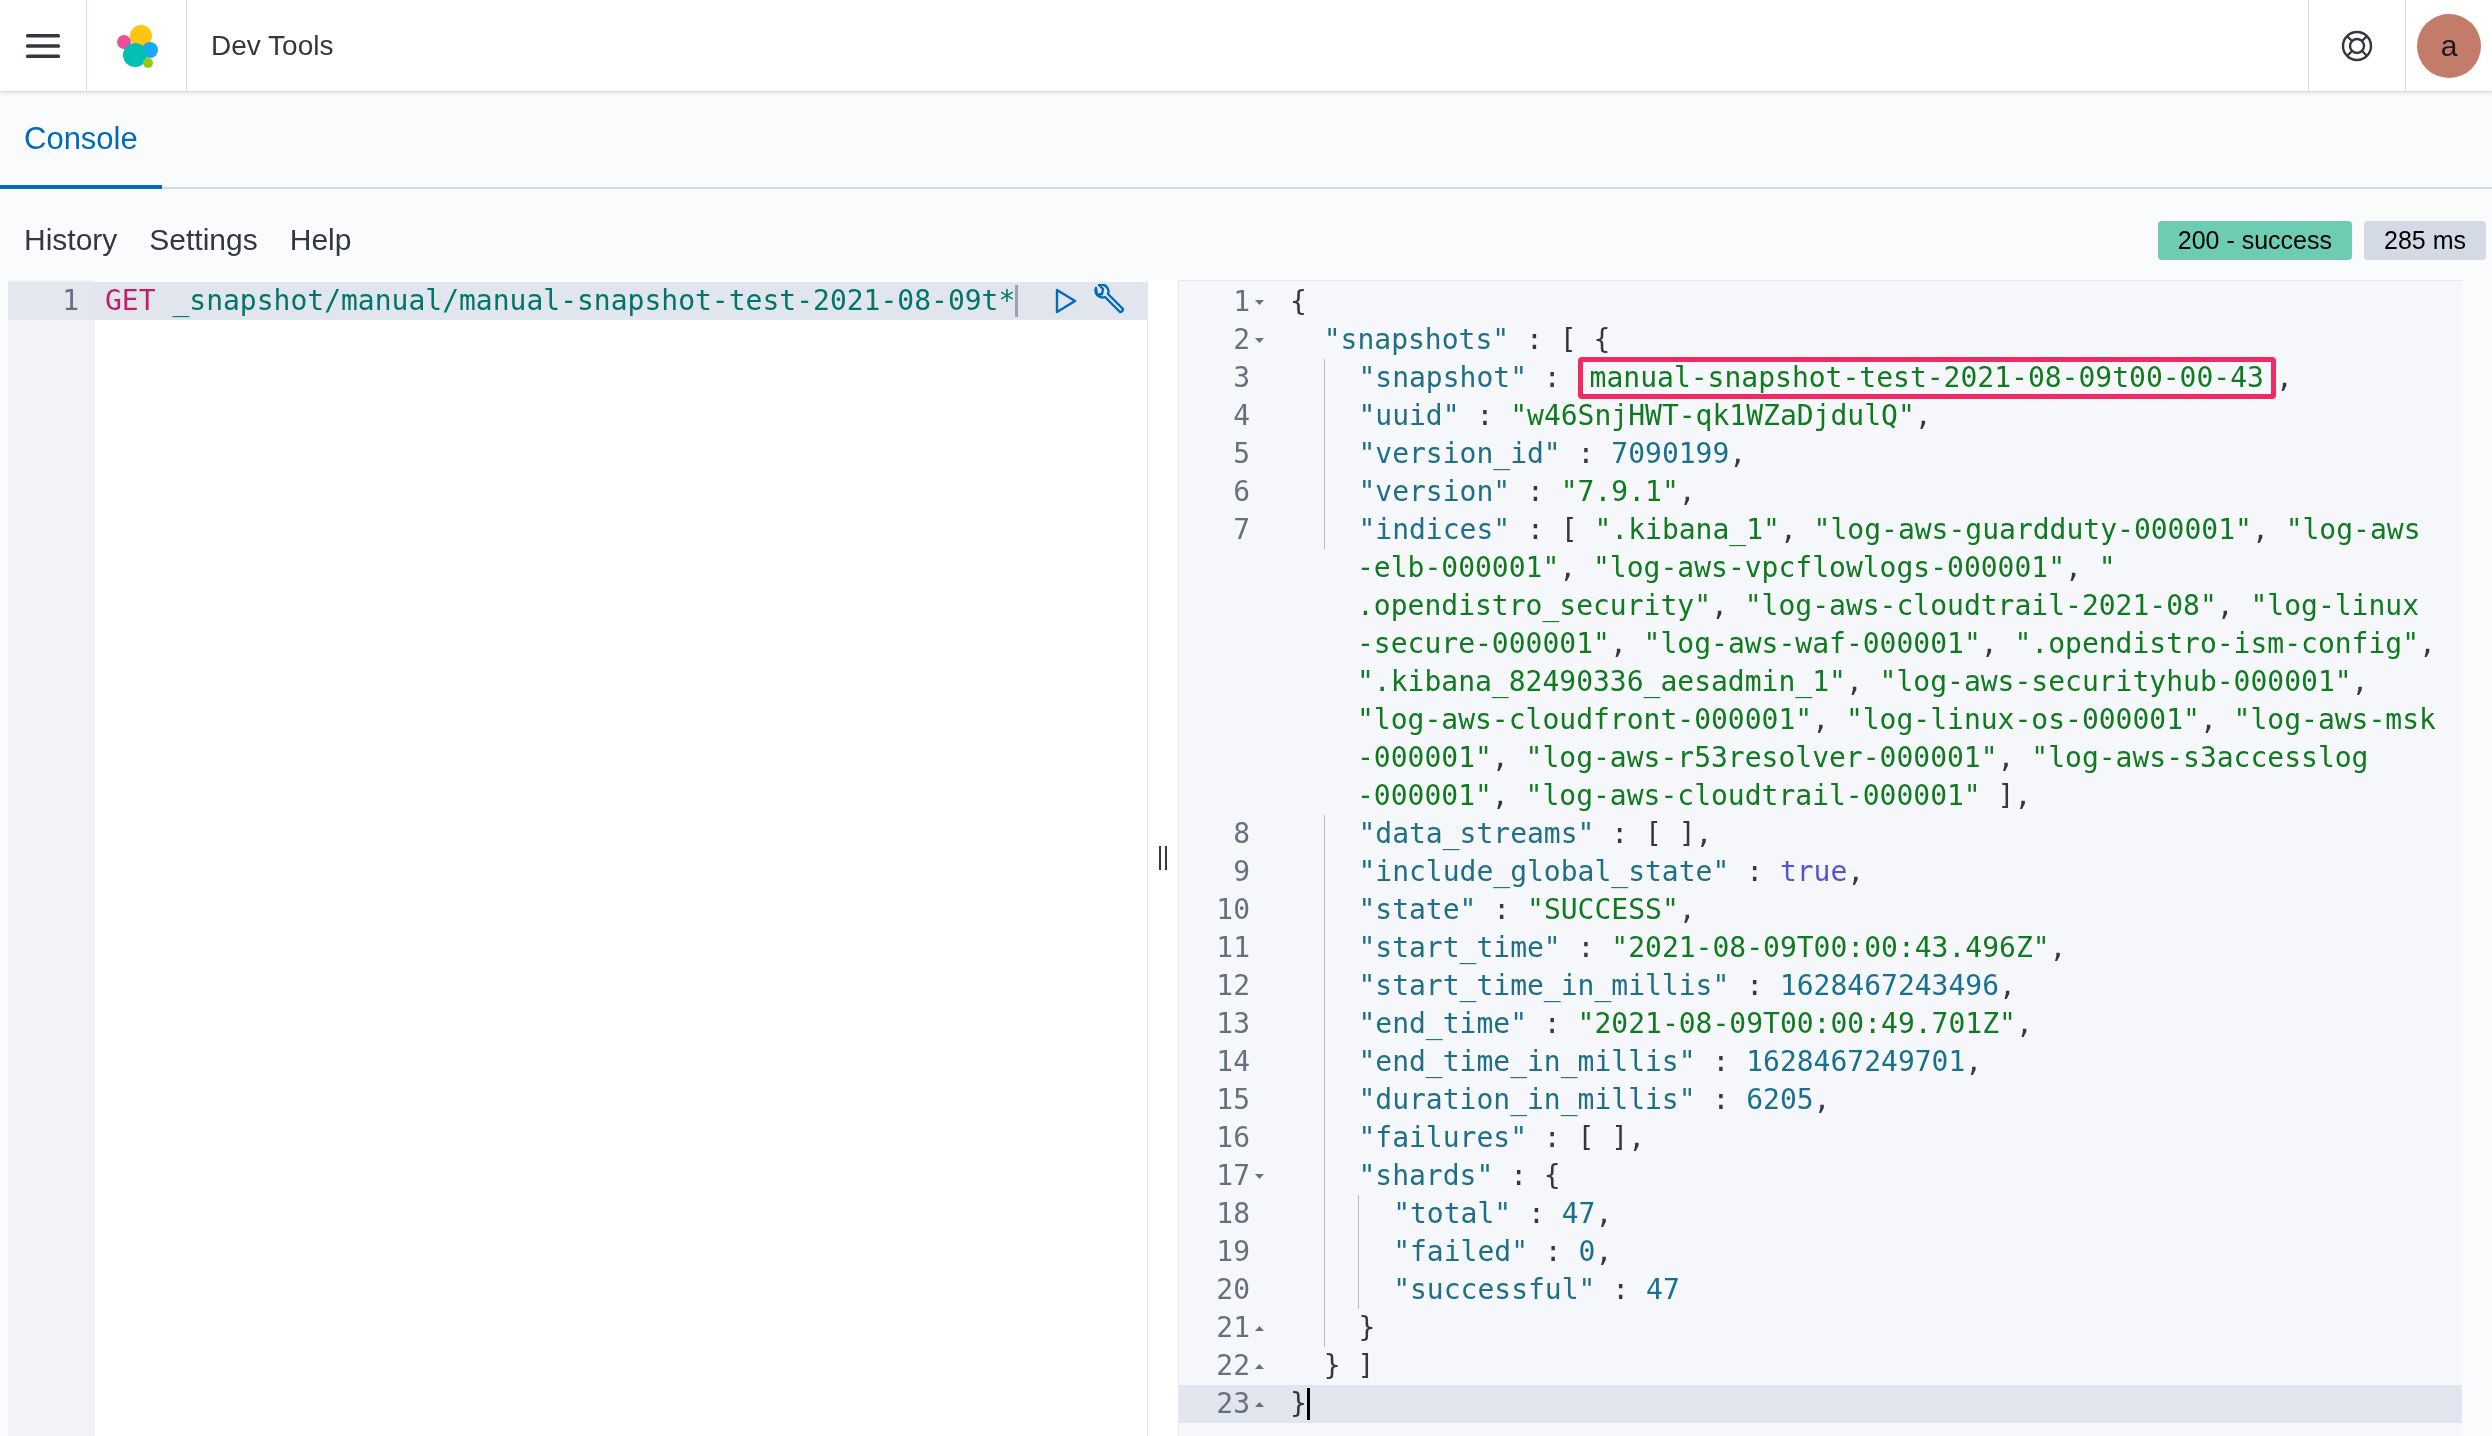 This screenshot has height=1436, width=2492. What do you see at coordinates (1233, 1290) in the screenshot?
I see `line-number: 20` at bounding box center [1233, 1290].